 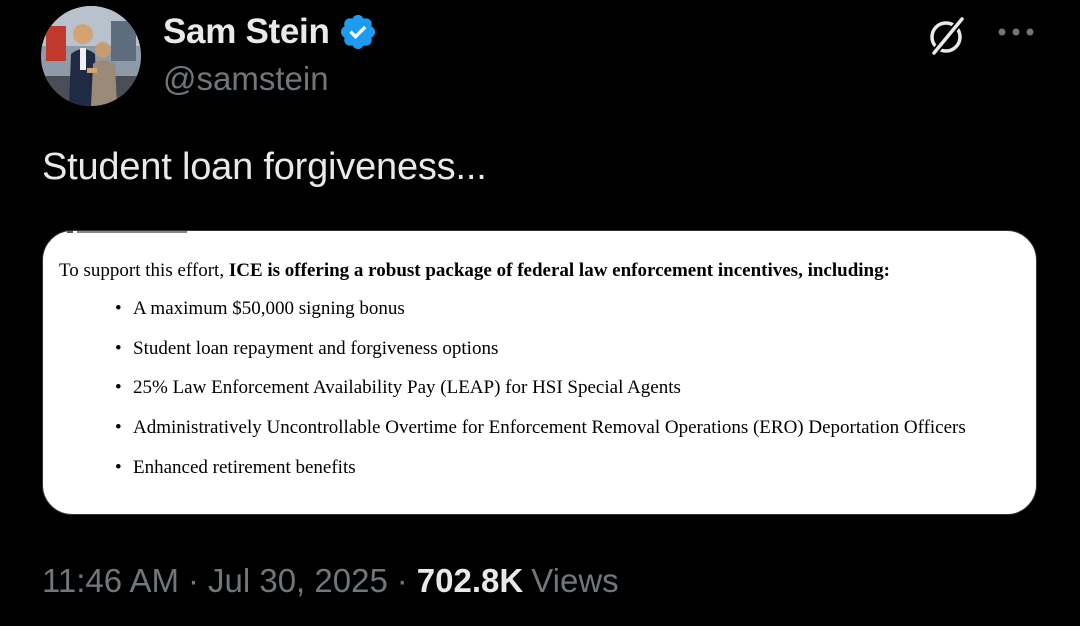 What do you see at coordinates (298, 581) in the screenshot?
I see `tweet-date: Jul 30, 2025` at bounding box center [298, 581].